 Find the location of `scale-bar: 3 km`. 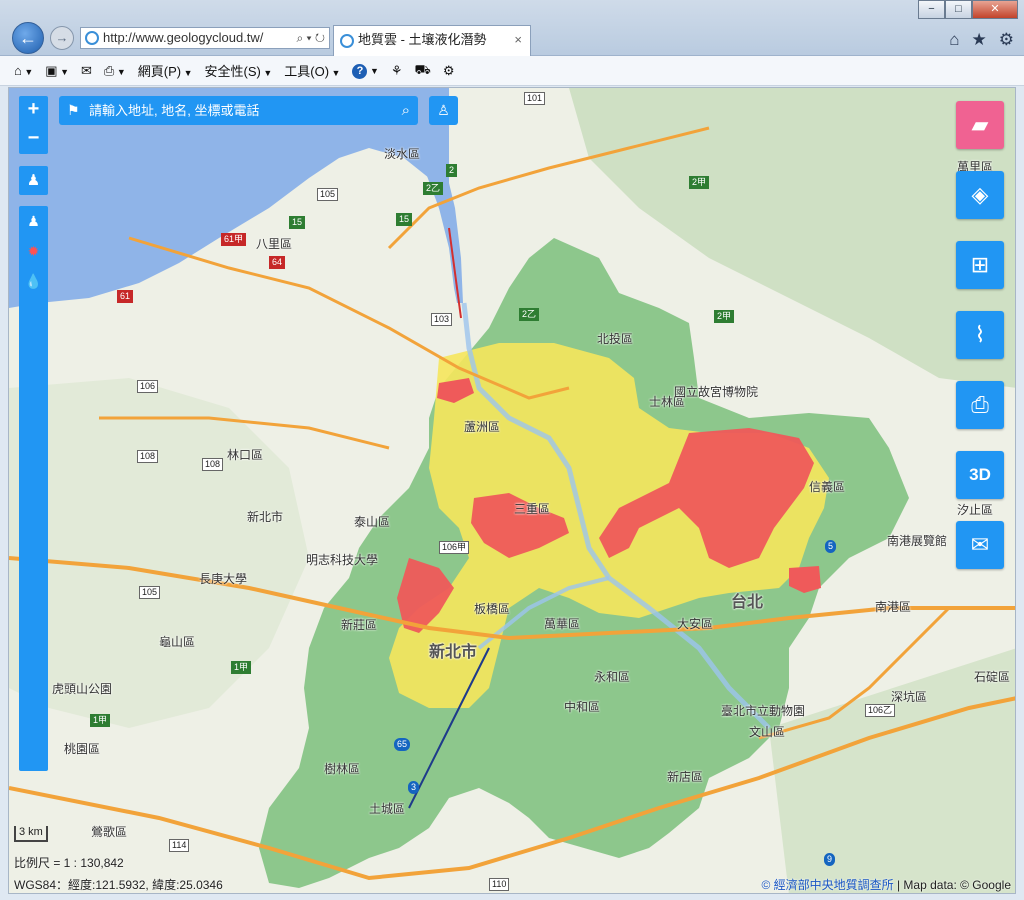

scale-bar: 3 km is located at coordinates (31, 834).